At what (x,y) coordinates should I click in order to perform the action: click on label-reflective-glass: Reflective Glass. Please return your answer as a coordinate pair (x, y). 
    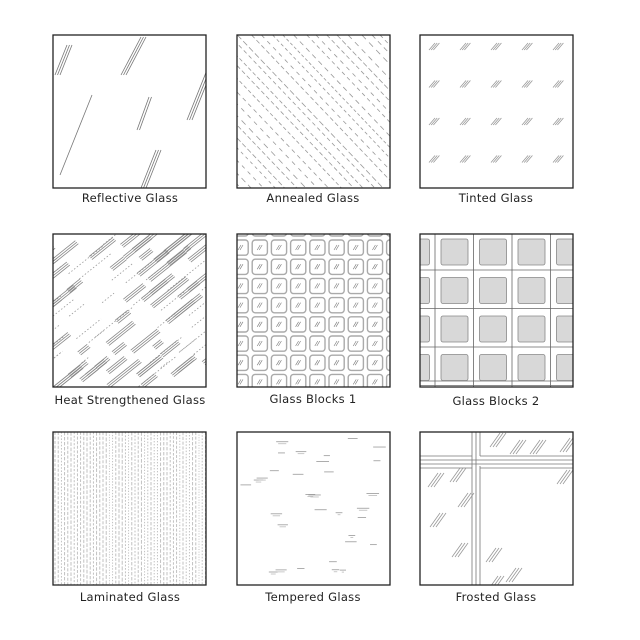
    Looking at the image, I should click on (130, 198).